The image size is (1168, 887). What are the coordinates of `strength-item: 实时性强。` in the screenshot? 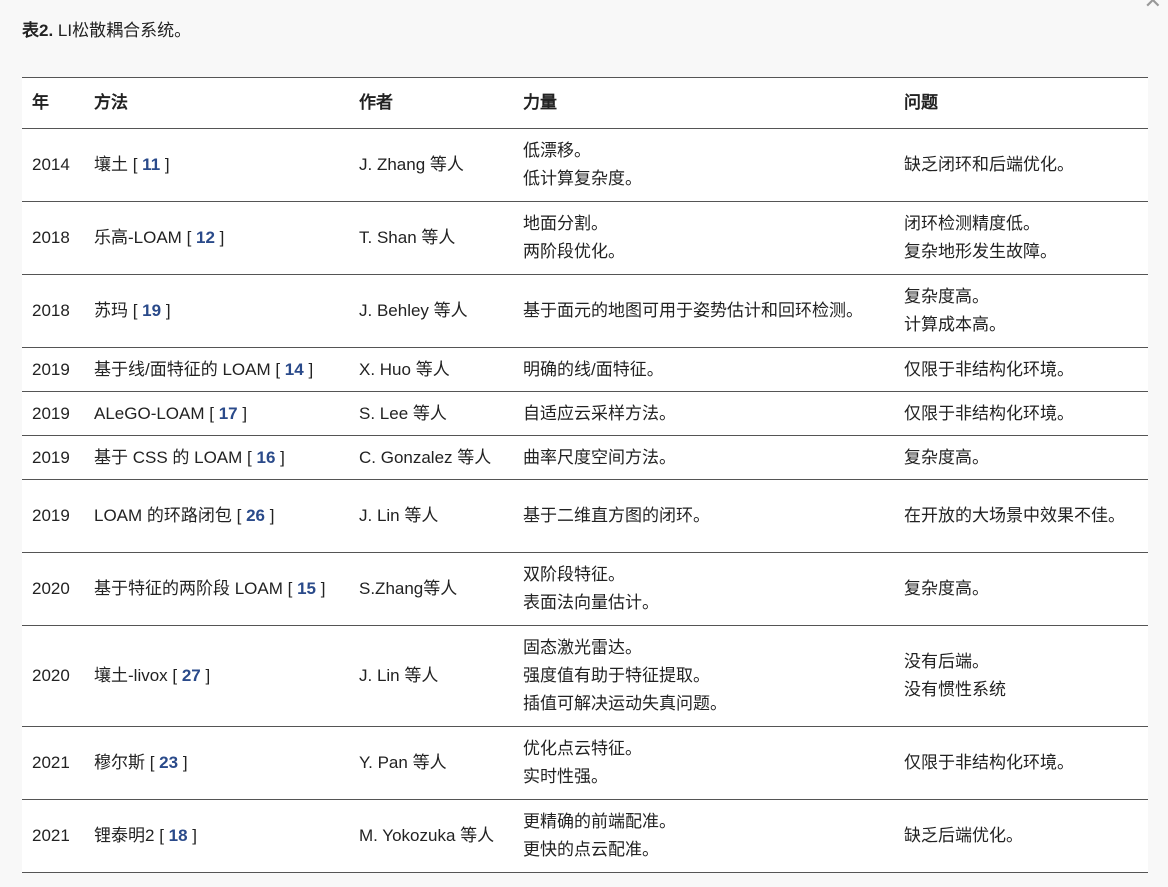 It's located at (565, 776).